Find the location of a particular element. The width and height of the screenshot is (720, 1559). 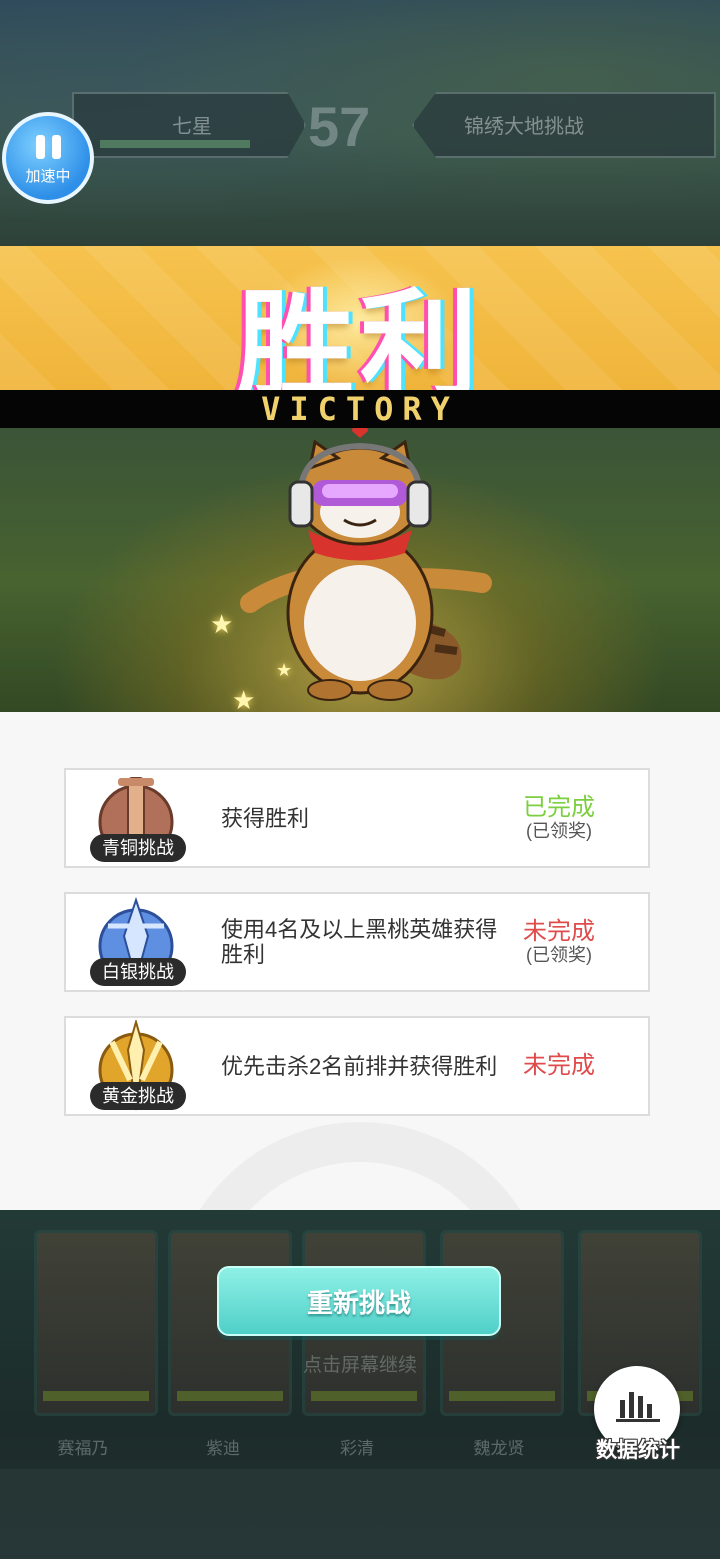

victory-subtitle: VICTORY is located at coordinates (360, 409).